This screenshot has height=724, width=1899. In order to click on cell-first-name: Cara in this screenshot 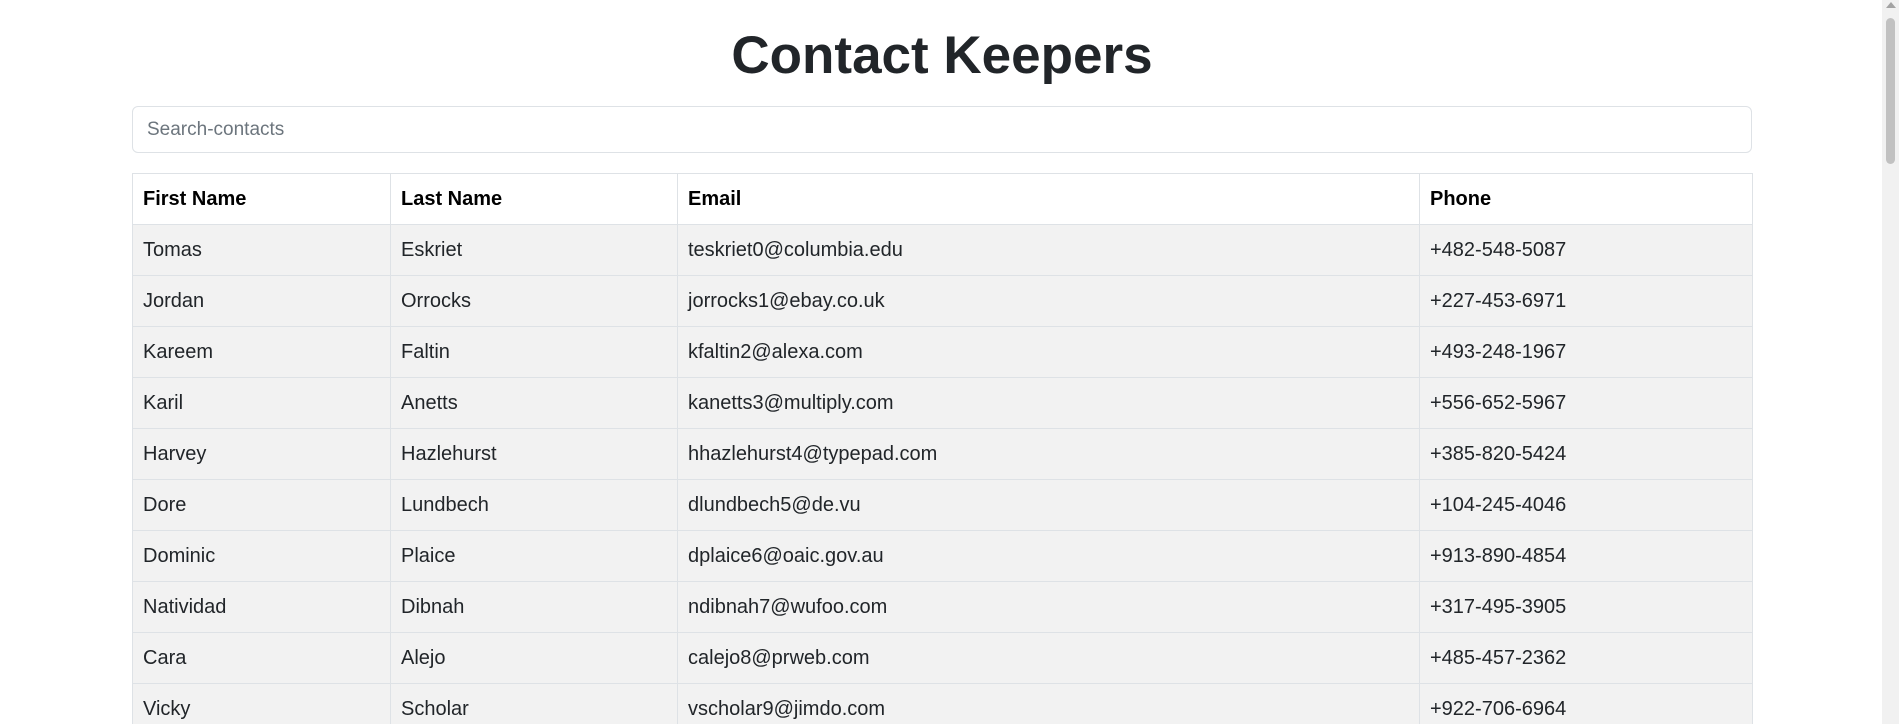, I will do `click(261, 658)`.